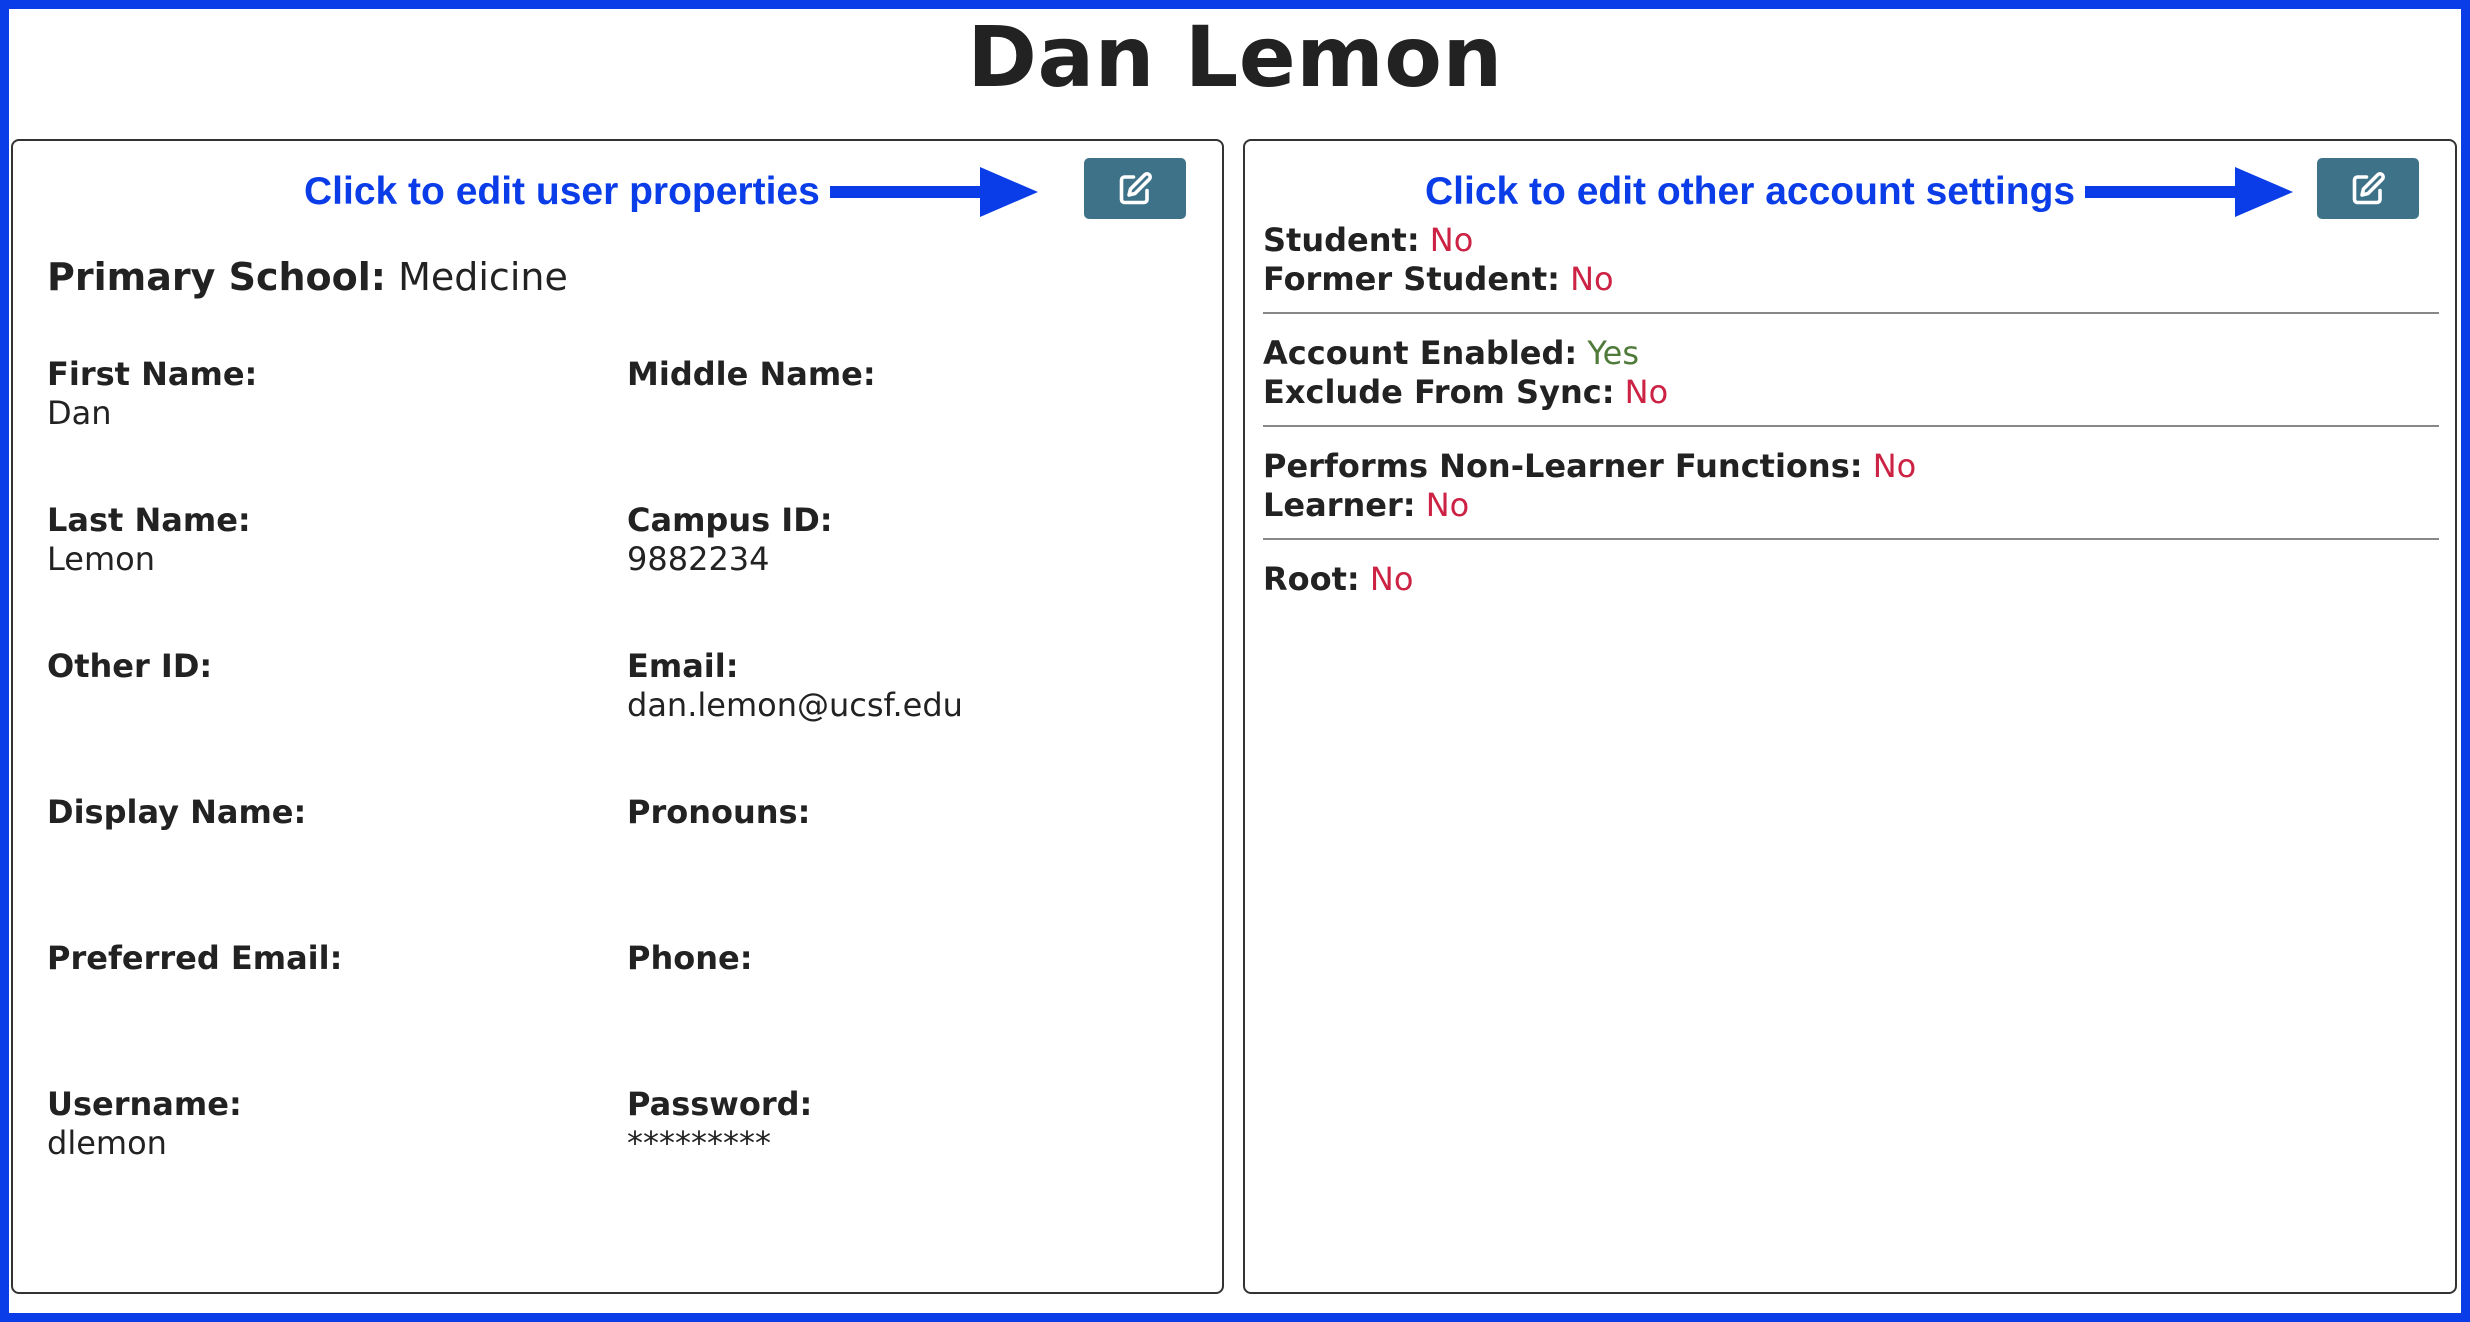 Image resolution: width=2470 pixels, height=1322 pixels. I want to click on edit-user-properties-button, so click(1135, 188).